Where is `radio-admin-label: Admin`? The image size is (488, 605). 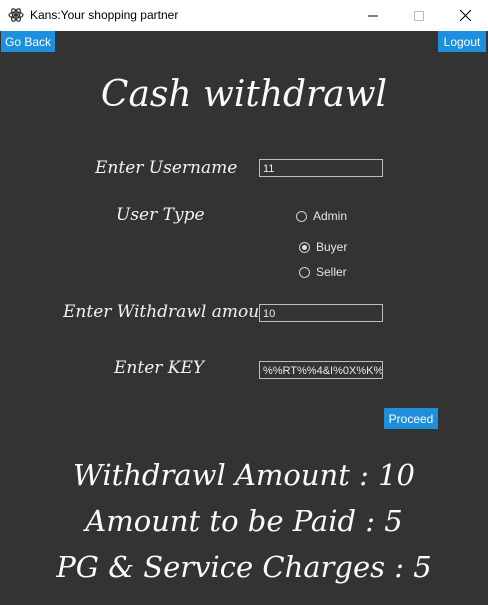
radio-admin-label: Admin is located at coordinates (330, 216).